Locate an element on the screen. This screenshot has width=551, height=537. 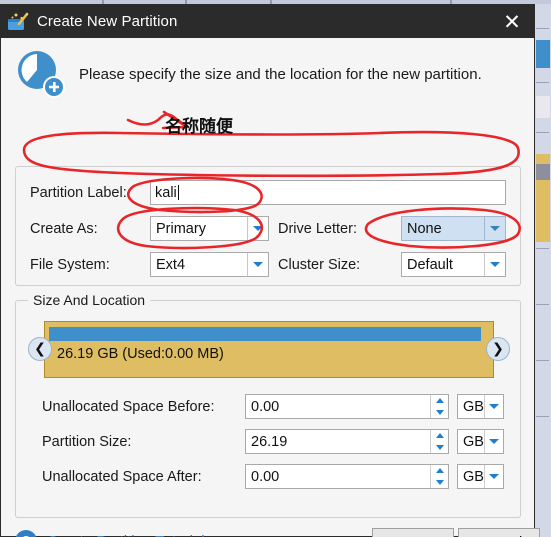
partition-block: 26.19 GB (Used:0.00 MB) is located at coordinates (269, 349).